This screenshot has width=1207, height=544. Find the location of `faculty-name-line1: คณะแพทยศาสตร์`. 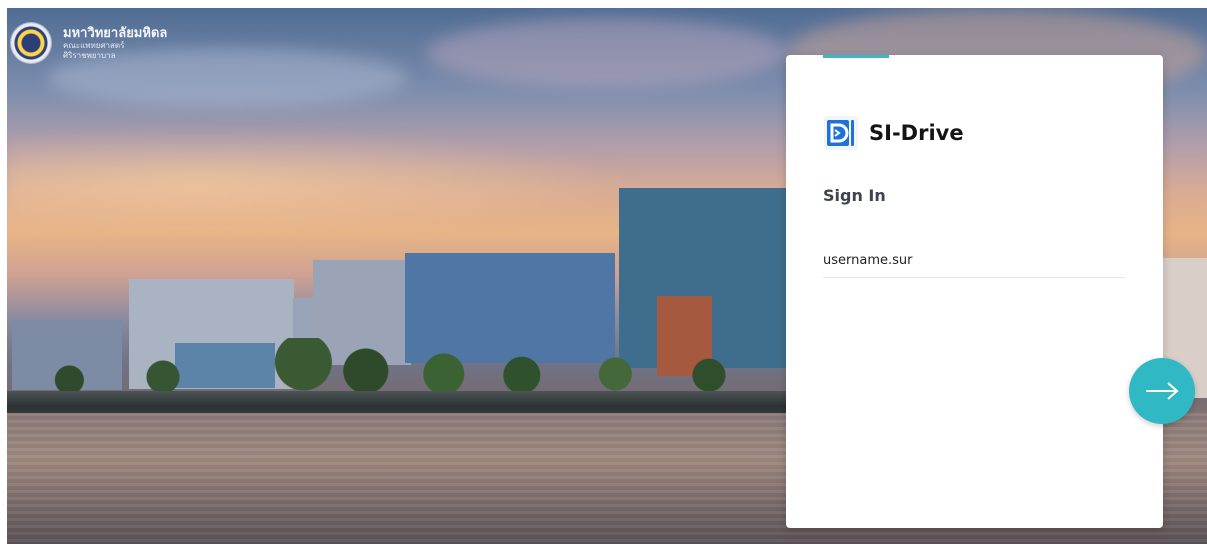

faculty-name-line1: คณะแพทยศาสตร์ is located at coordinates (94, 45).